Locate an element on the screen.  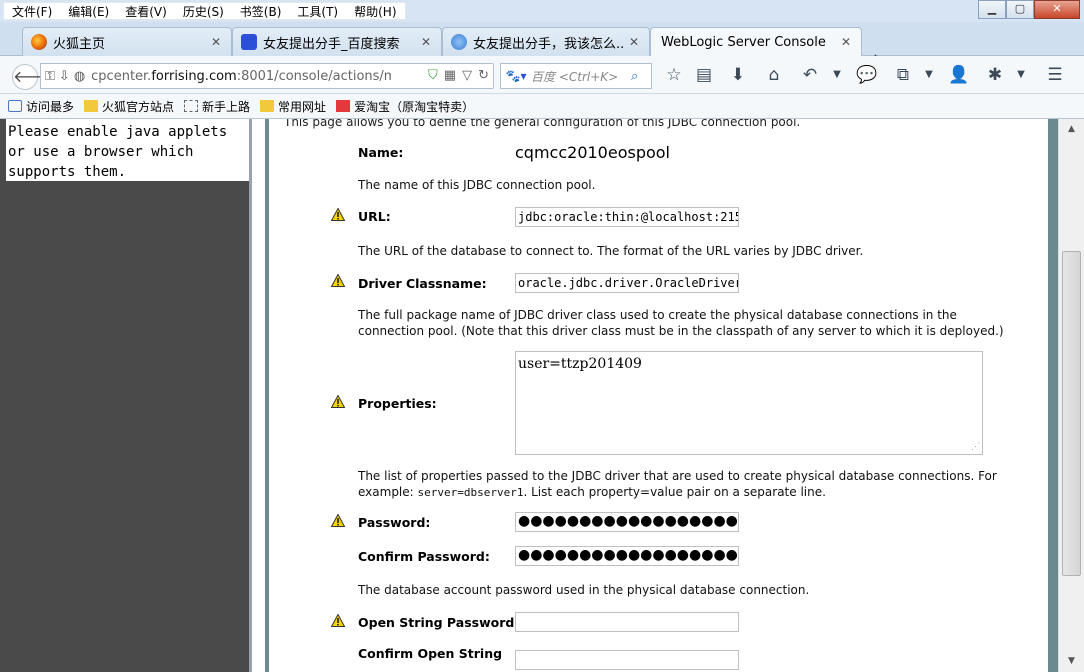
baidu-paw-icon is located at coordinates (249, 42).